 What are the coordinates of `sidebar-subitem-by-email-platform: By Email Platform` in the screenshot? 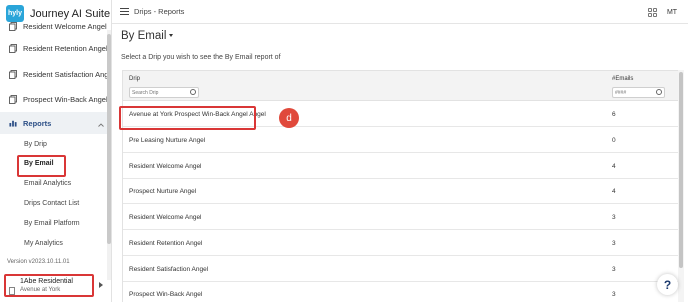 It's located at (55, 225).